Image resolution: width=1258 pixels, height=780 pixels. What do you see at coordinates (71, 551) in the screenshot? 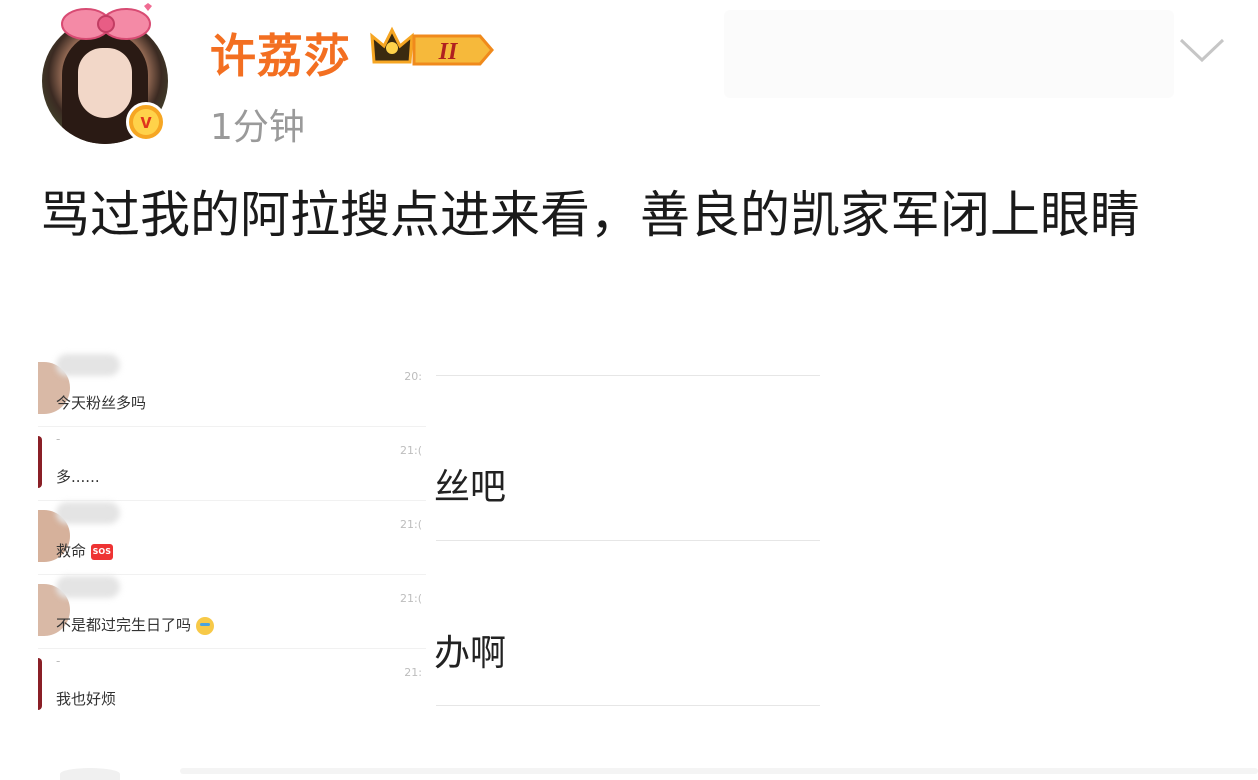
I see `chat-message: 救命` at bounding box center [71, 551].